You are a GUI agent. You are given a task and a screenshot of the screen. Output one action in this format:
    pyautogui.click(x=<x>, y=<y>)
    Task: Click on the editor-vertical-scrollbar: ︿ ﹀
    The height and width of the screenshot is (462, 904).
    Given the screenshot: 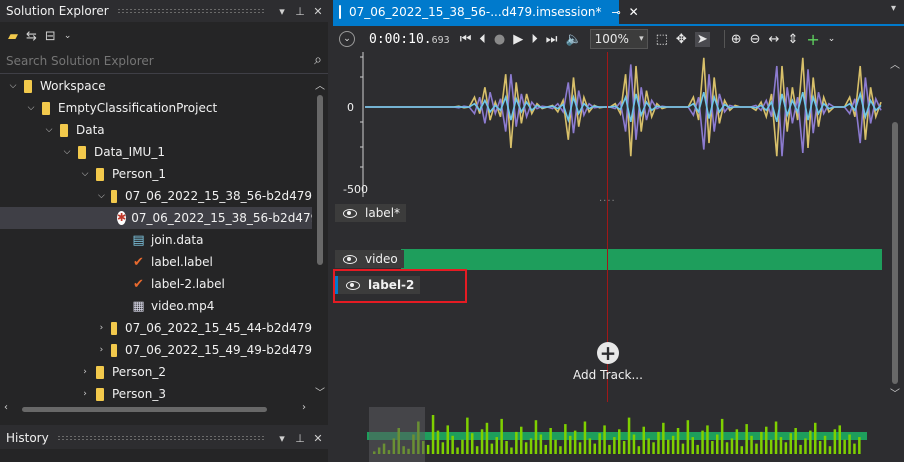 What is the action you would take?
    pyautogui.click(x=895, y=227)
    